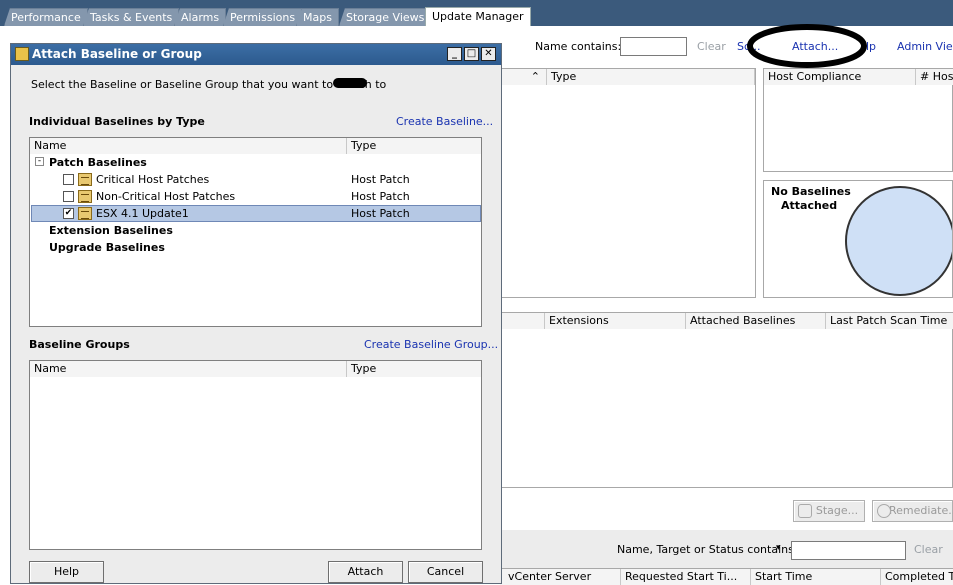 The width and height of the screenshot is (953, 585). I want to click on filter-dropdown-icon: ▾, so click(778, 548).